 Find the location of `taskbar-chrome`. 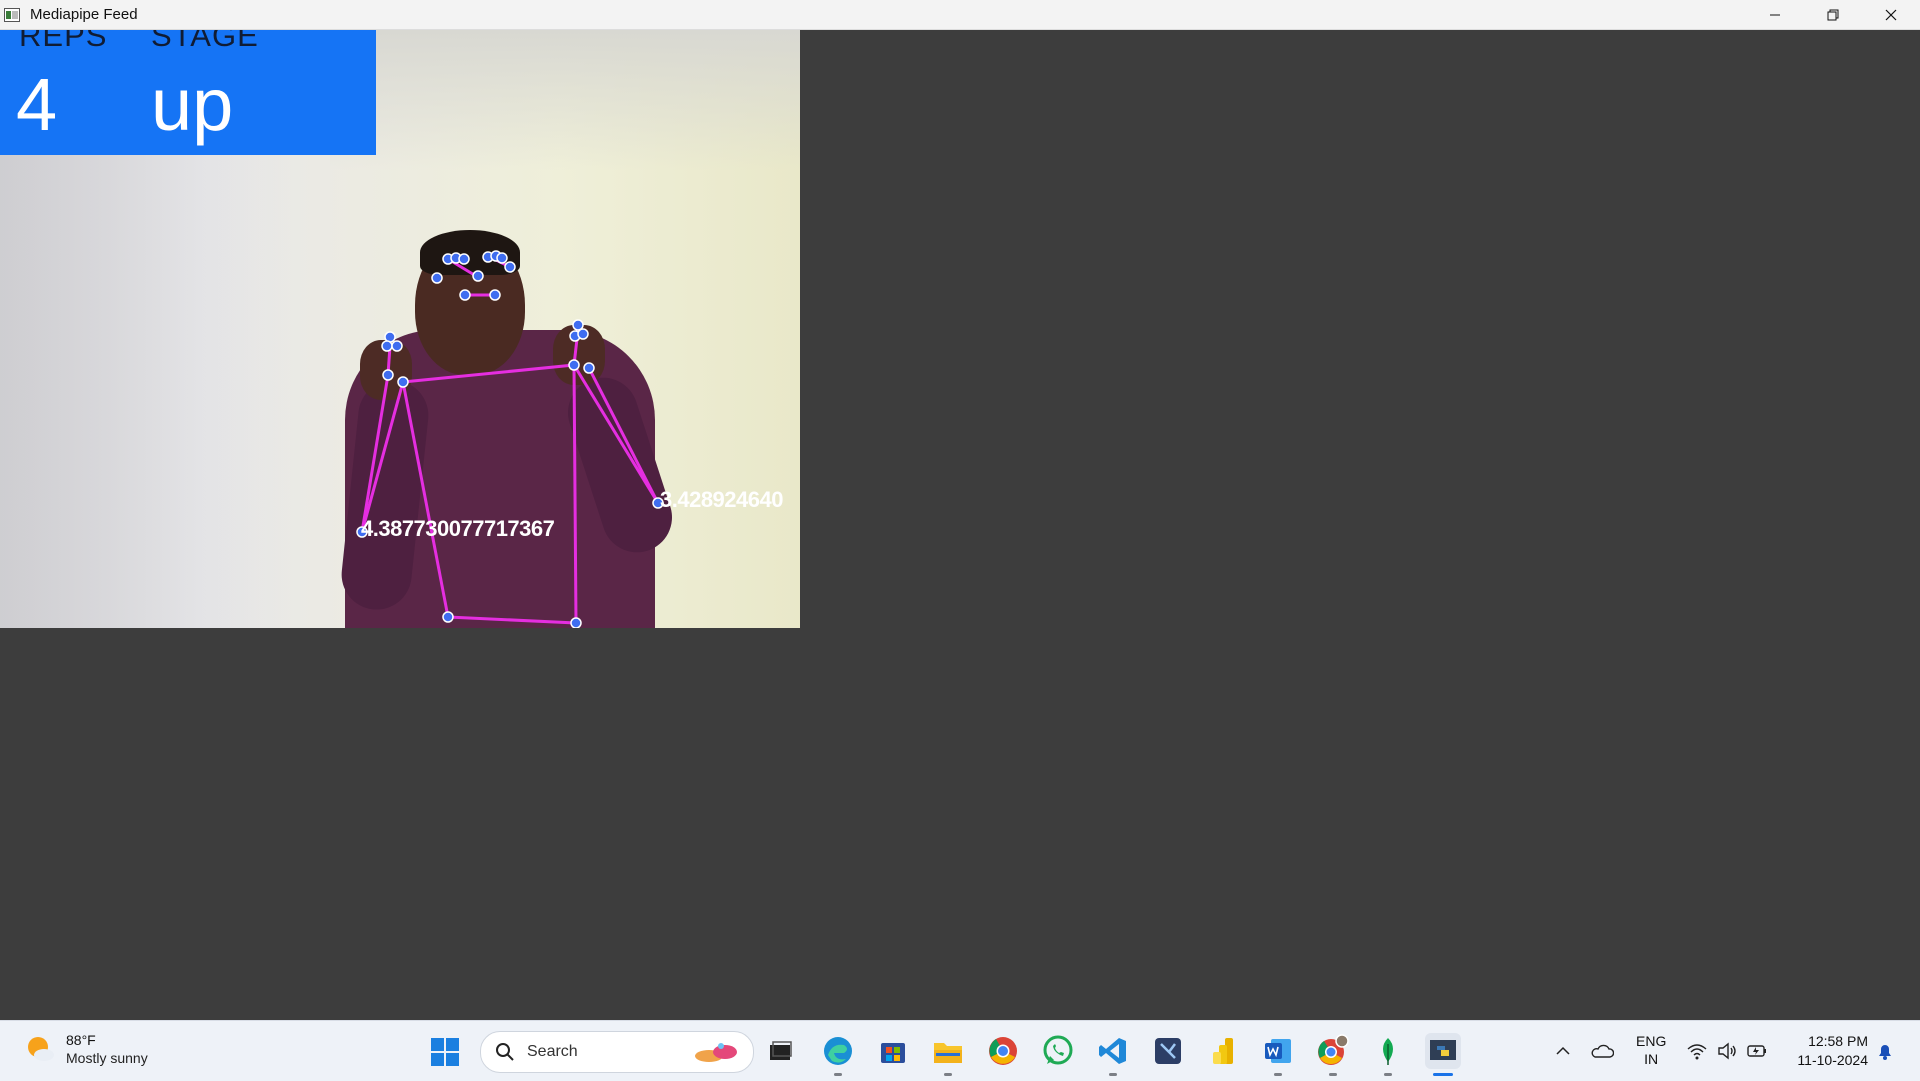

taskbar-chrome is located at coordinates (1003, 1051).